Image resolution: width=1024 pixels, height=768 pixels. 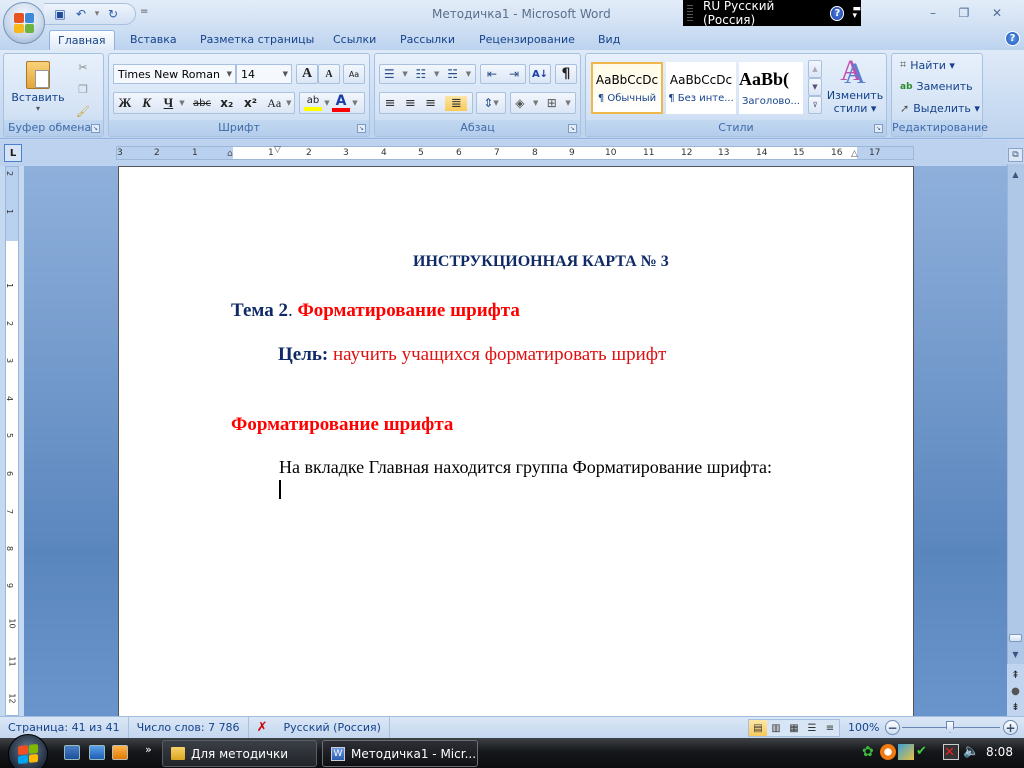 I want to click on zoom-slider-thumb, so click(x=950, y=727).